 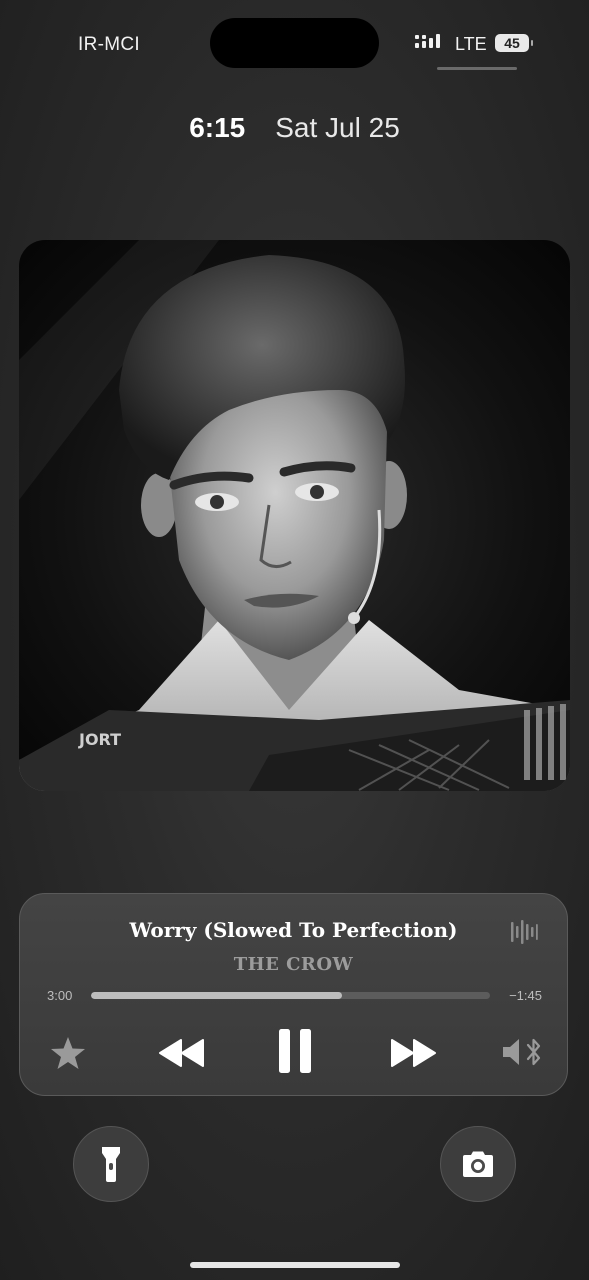 I want to click on battery-level: 45, so click(x=512, y=43).